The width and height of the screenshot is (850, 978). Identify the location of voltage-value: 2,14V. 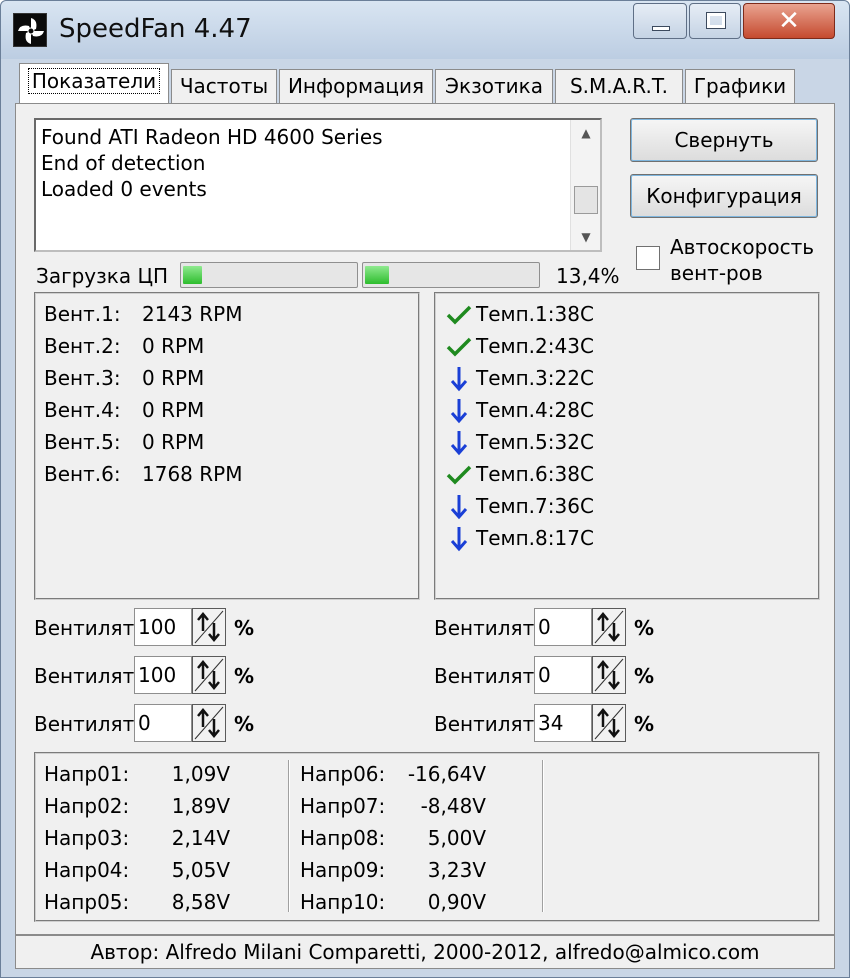
(200, 838).